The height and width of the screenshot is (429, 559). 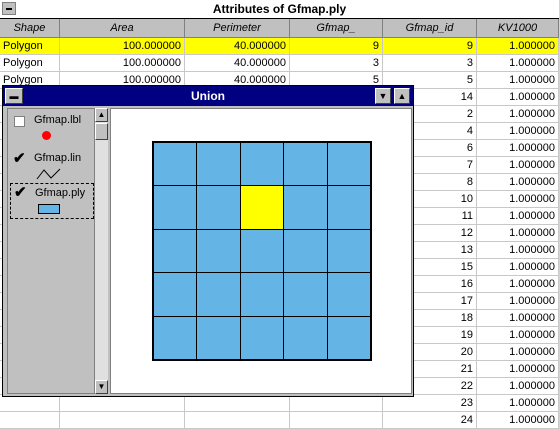 I want to click on legend-item-gfmap-lbl: Gfmap.lbl, so click(x=52, y=128).